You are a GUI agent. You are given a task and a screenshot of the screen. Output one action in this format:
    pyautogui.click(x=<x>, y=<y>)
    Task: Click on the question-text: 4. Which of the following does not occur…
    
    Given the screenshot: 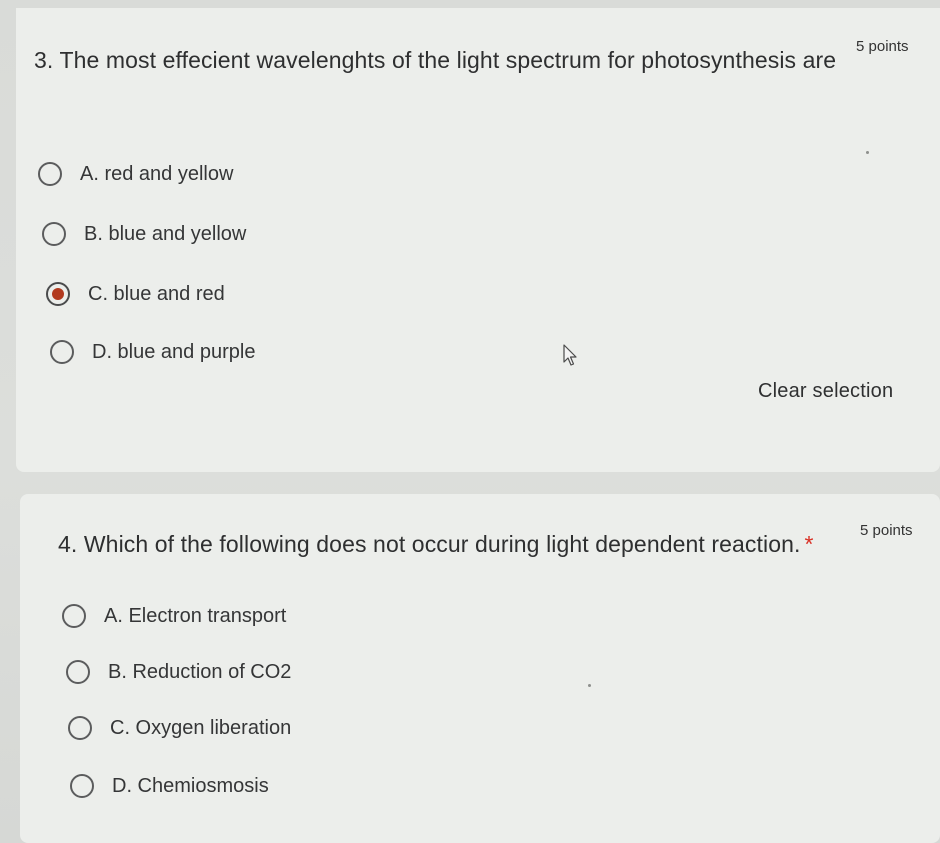 What is the action you would take?
    pyautogui.click(x=429, y=544)
    